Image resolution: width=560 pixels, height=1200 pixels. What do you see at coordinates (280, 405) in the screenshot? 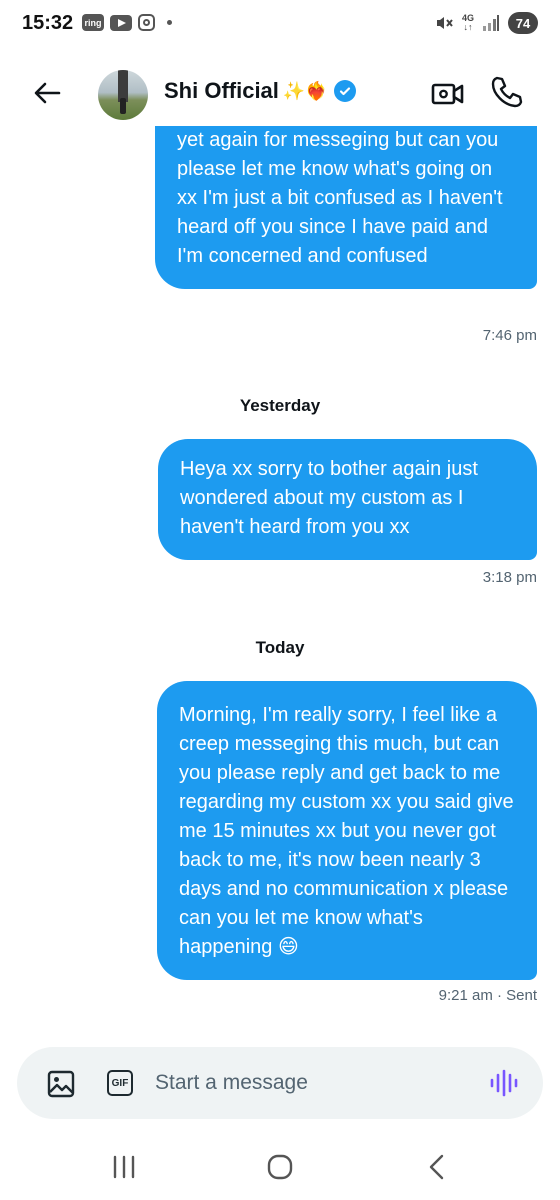
I see `date-separator: Yesterday` at bounding box center [280, 405].